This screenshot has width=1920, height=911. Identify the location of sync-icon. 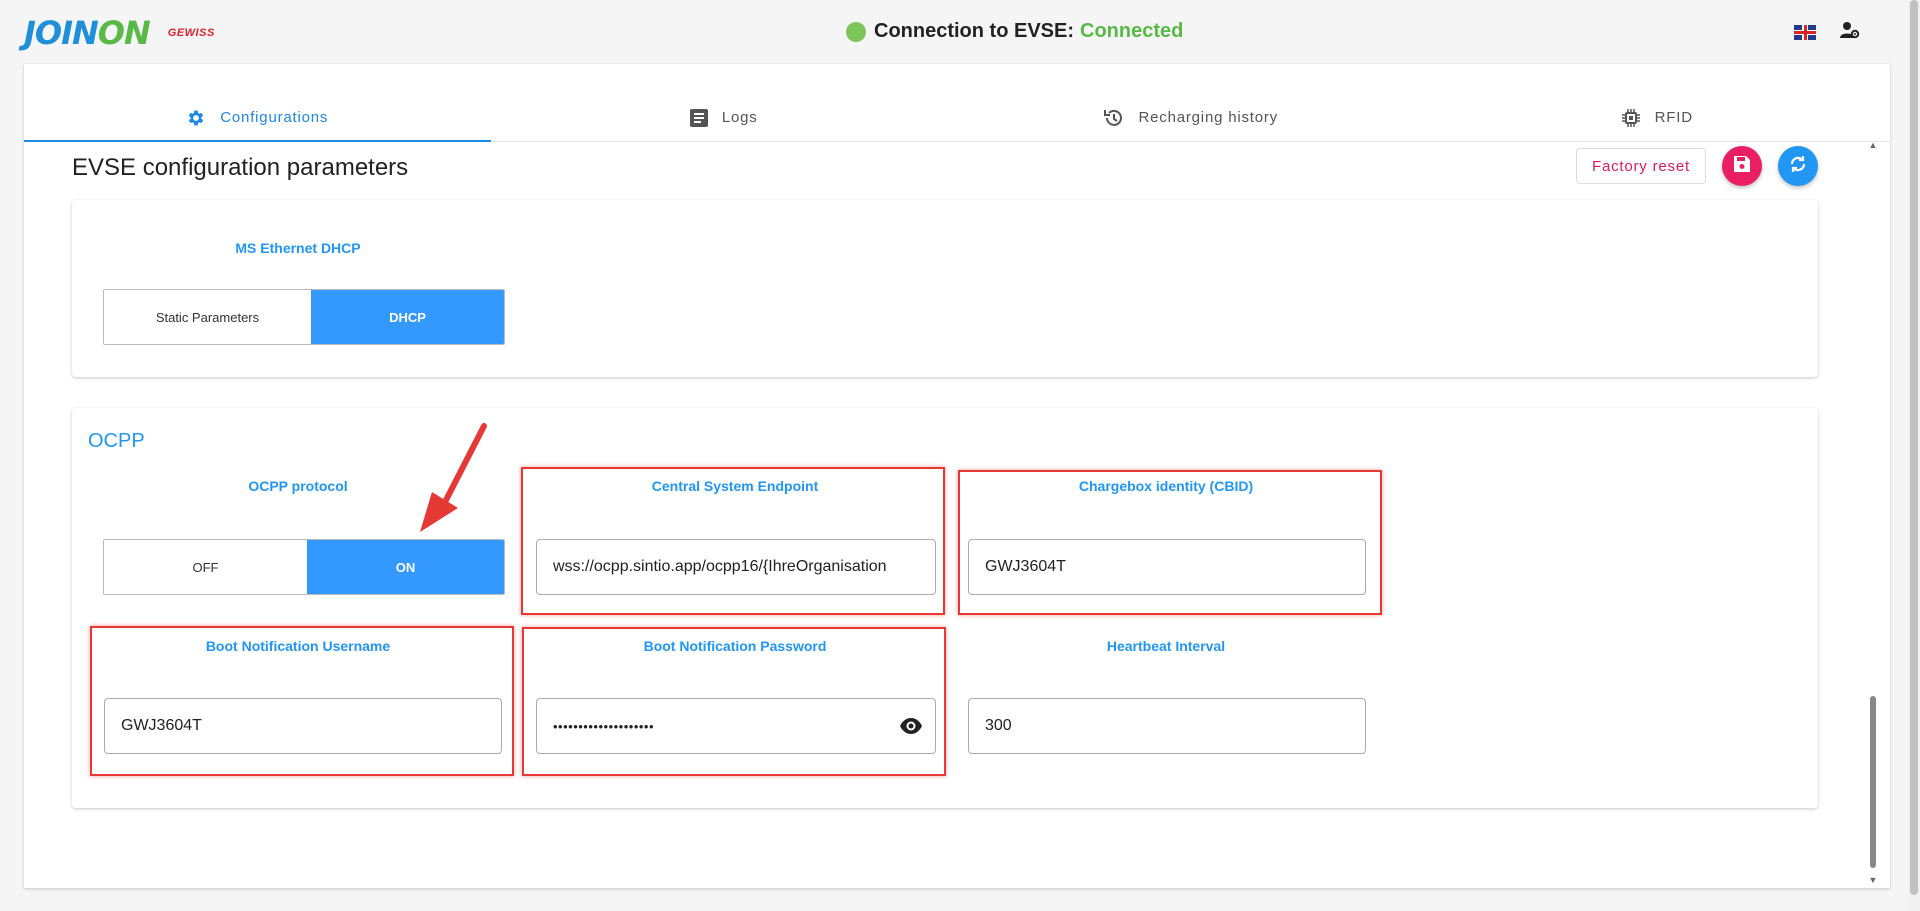
(1798, 166).